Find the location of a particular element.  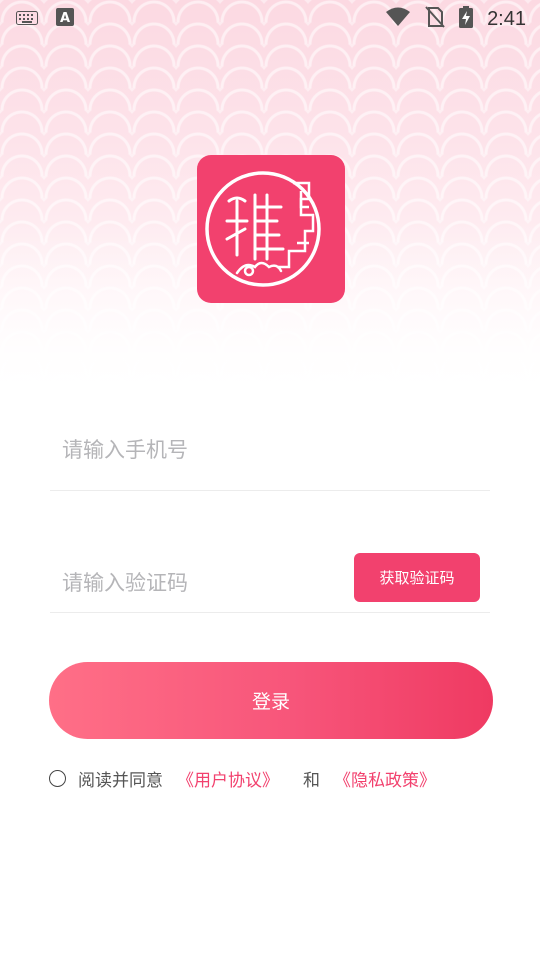

agree-conjunction: 和 is located at coordinates (311, 780).